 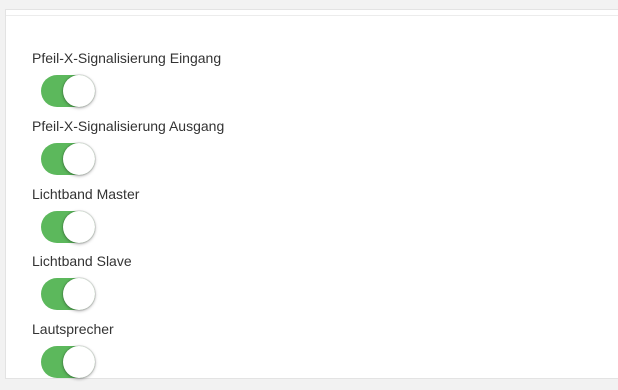 I want to click on setting-label: Lautsprecher, so click(x=73, y=329).